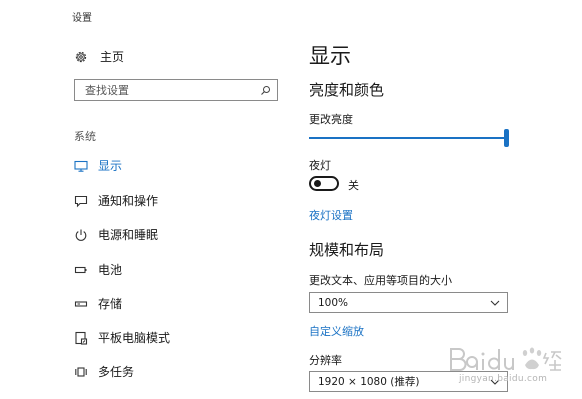  I want to click on sidebar-item-label: 多任务, so click(116, 372).